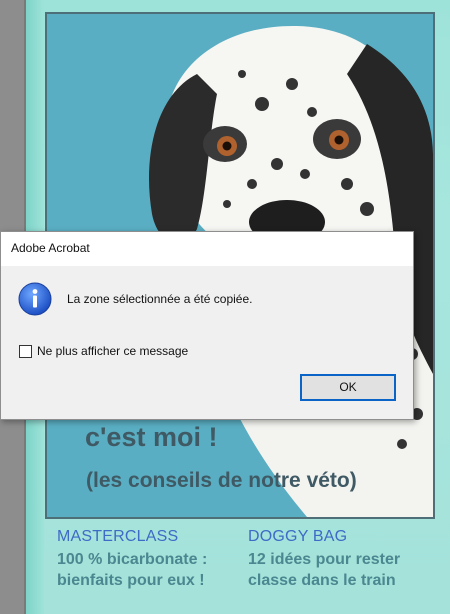 This screenshot has height=614, width=450. What do you see at coordinates (112, 351) in the screenshot?
I see `dont-show-again-label: Ne plus afficher ce message` at bounding box center [112, 351].